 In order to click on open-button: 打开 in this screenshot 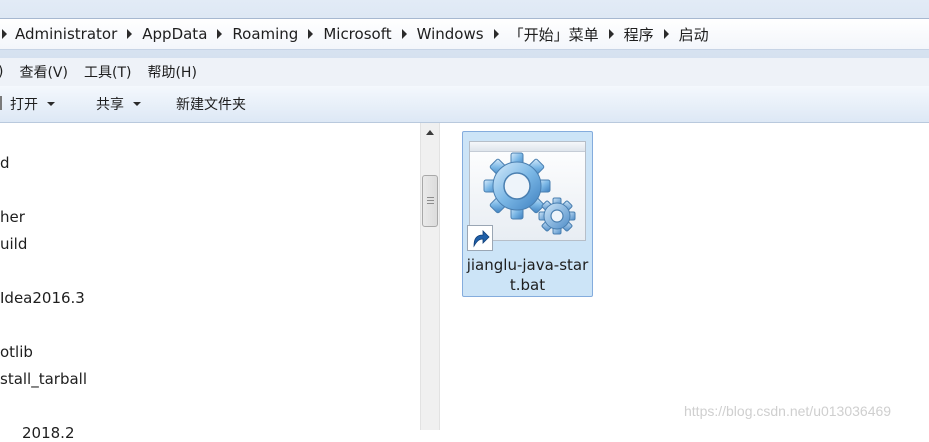, I will do `click(32, 104)`.